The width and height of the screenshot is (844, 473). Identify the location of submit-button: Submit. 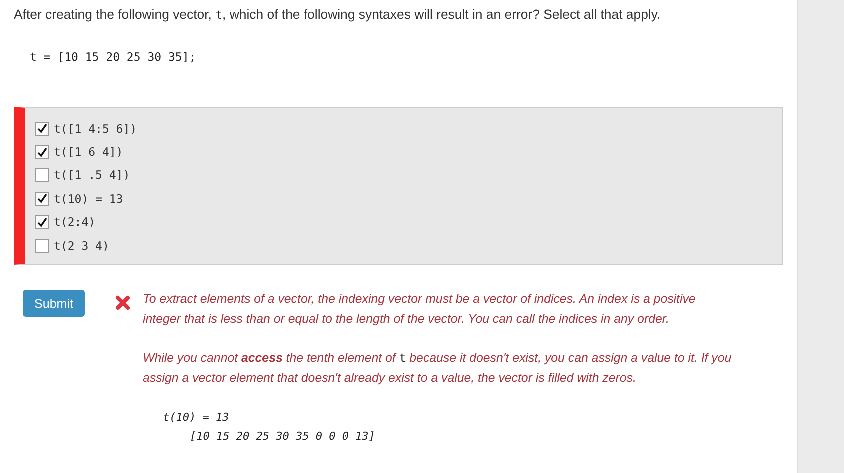
(54, 303).